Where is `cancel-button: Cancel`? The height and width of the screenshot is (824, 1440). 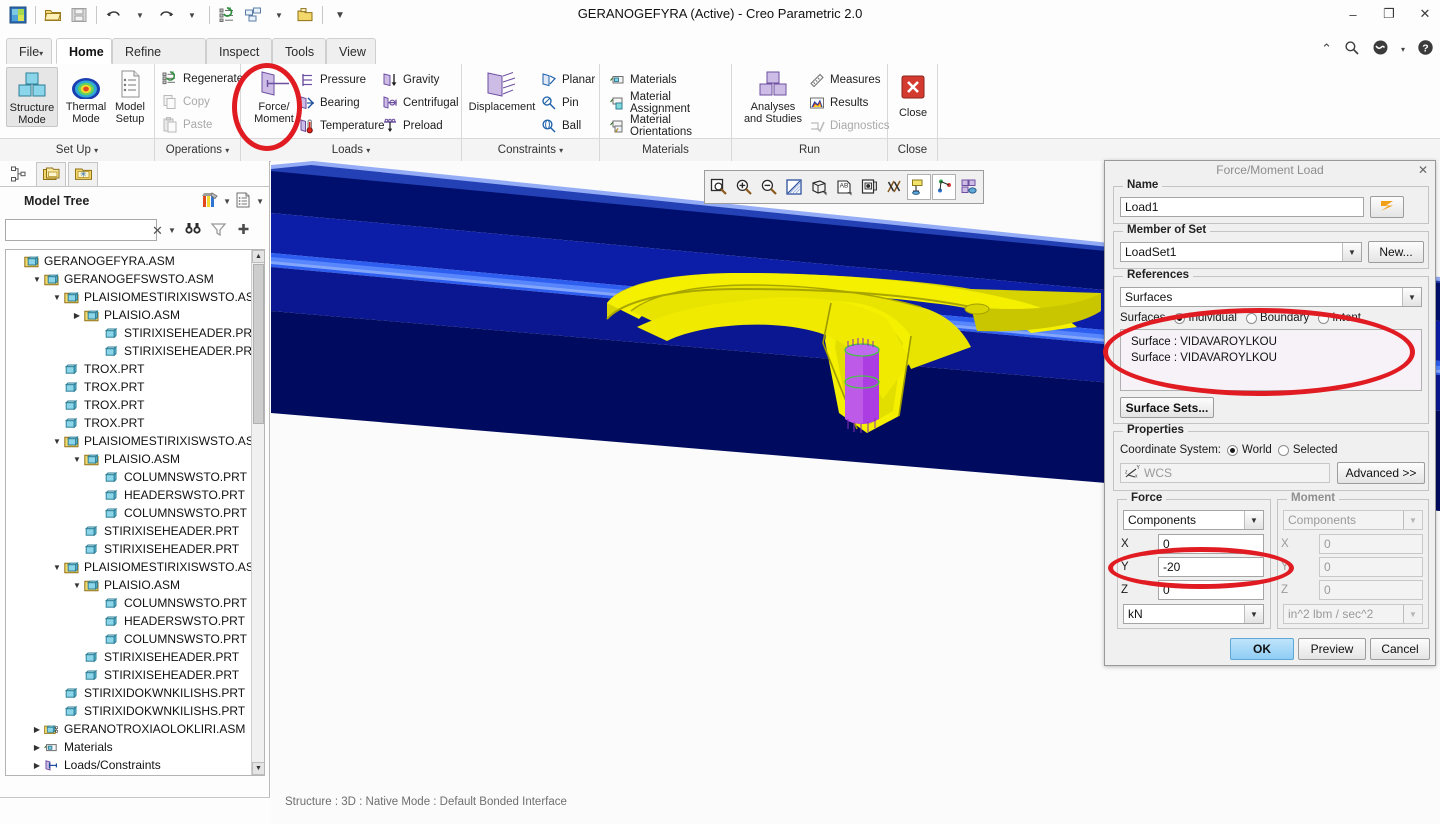
cancel-button: Cancel is located at coordinates (1400, 649).